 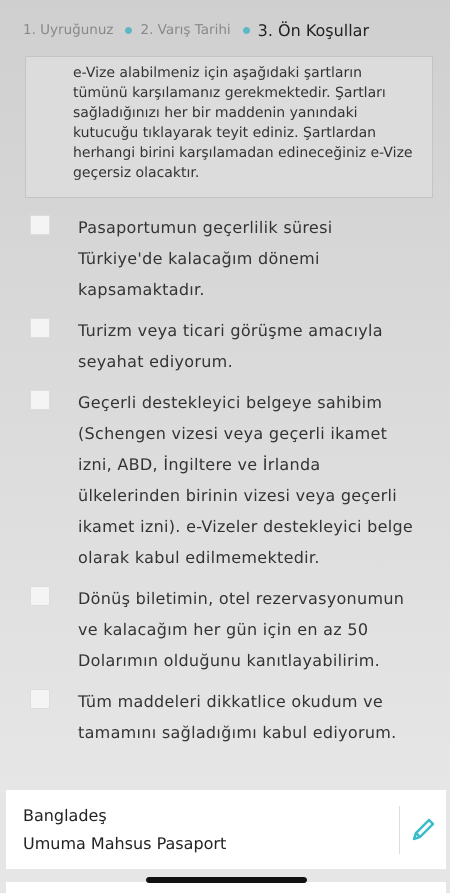 I want to click on condition-text: Tüm maddeleri dikkatlice okudum ve tamamını sağladığımı kabul ediyorum., so click(x=238, y=717).